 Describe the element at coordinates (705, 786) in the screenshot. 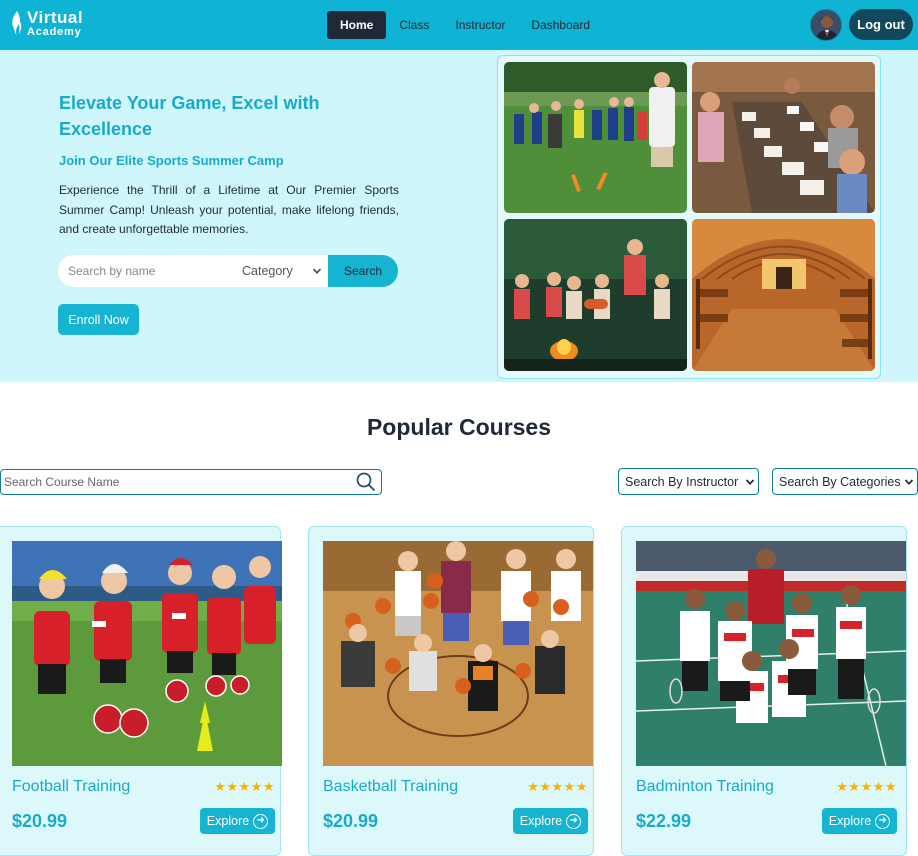

I see `course-title: Badminton Training` at that location.